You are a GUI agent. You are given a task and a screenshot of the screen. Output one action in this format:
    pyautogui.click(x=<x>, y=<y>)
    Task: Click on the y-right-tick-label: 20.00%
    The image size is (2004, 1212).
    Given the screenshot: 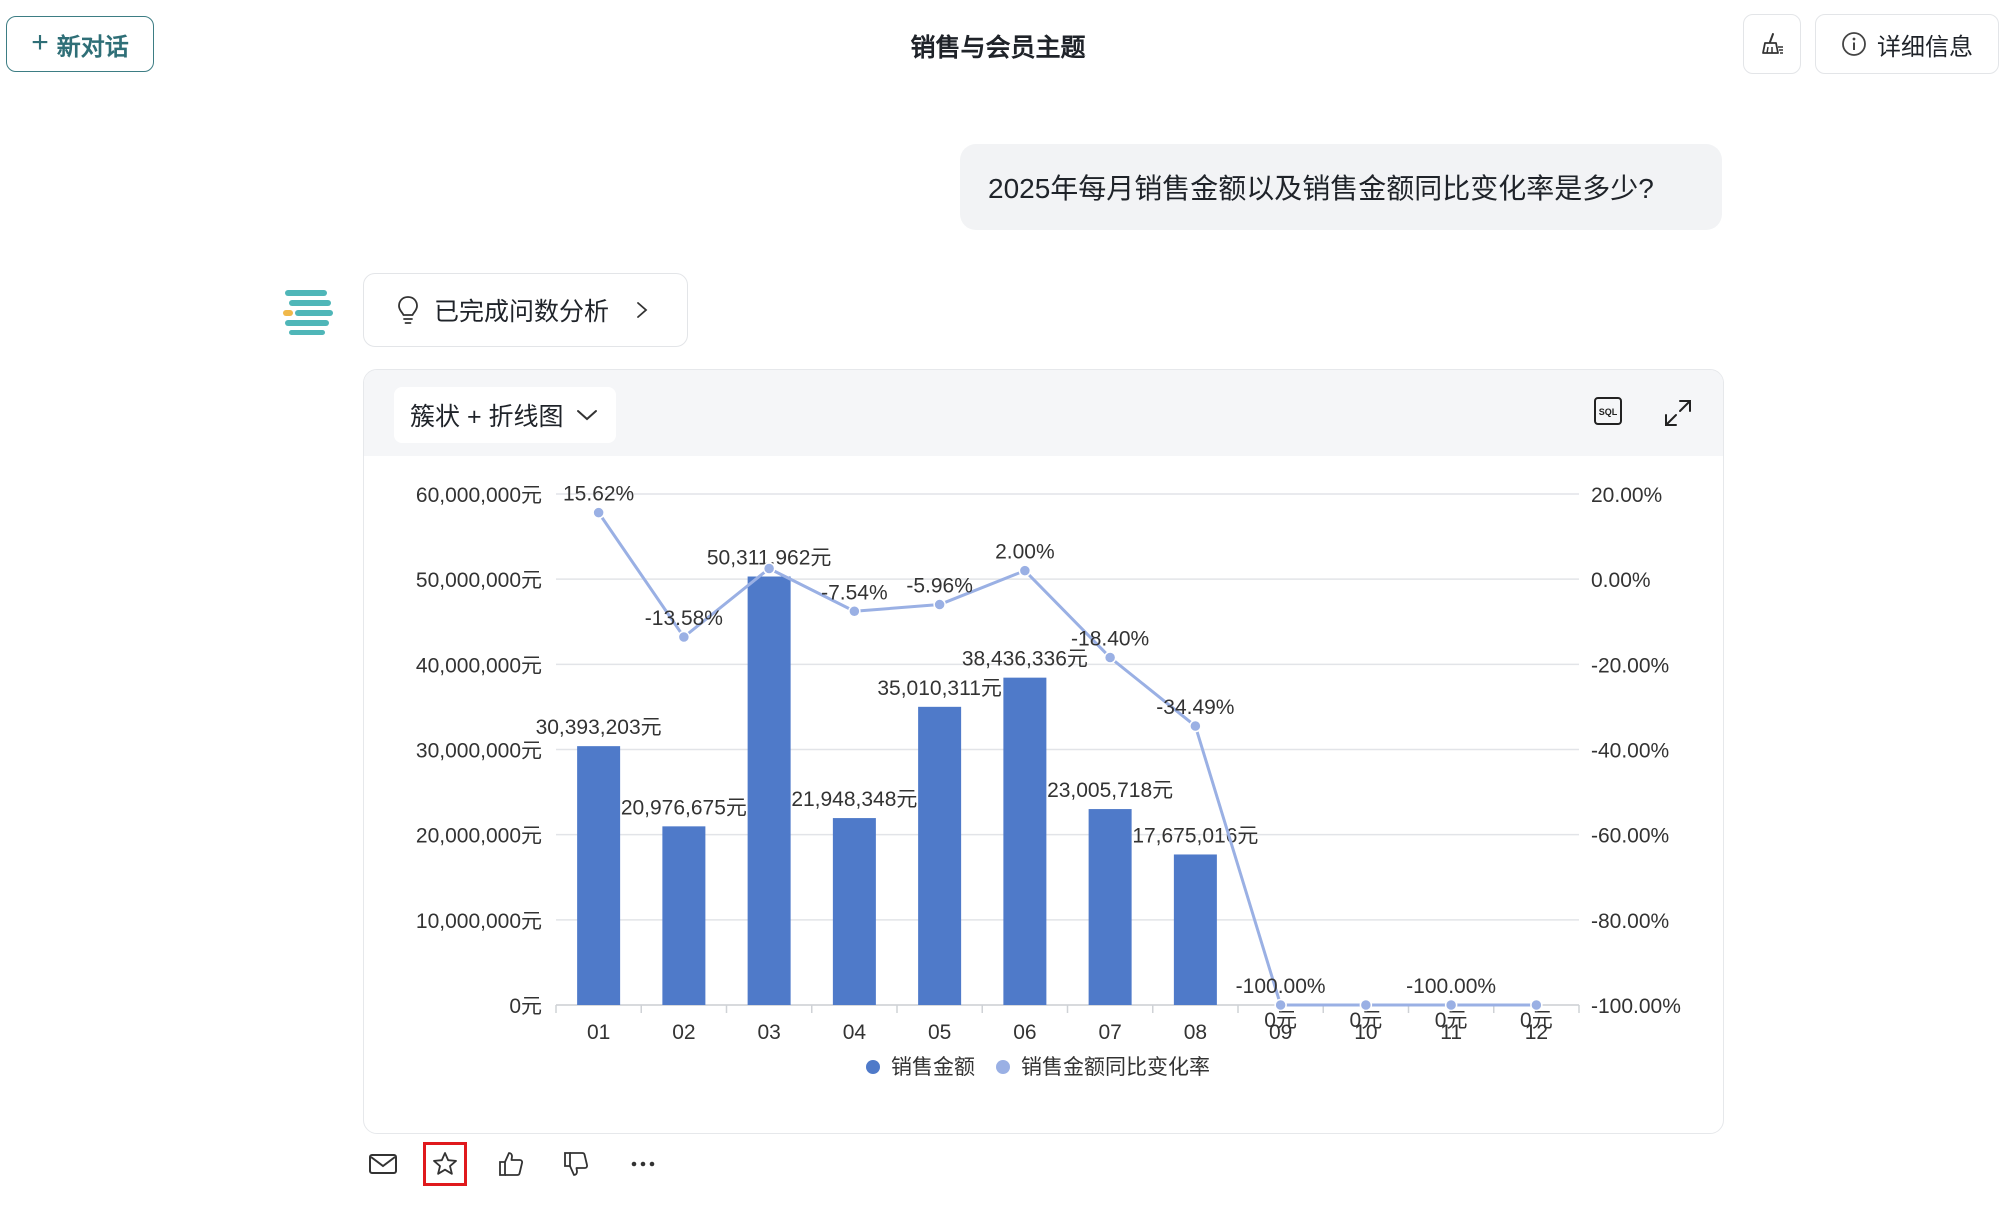 What is the action you would take?
    pyautogui.click(x=1626, y=495)
    